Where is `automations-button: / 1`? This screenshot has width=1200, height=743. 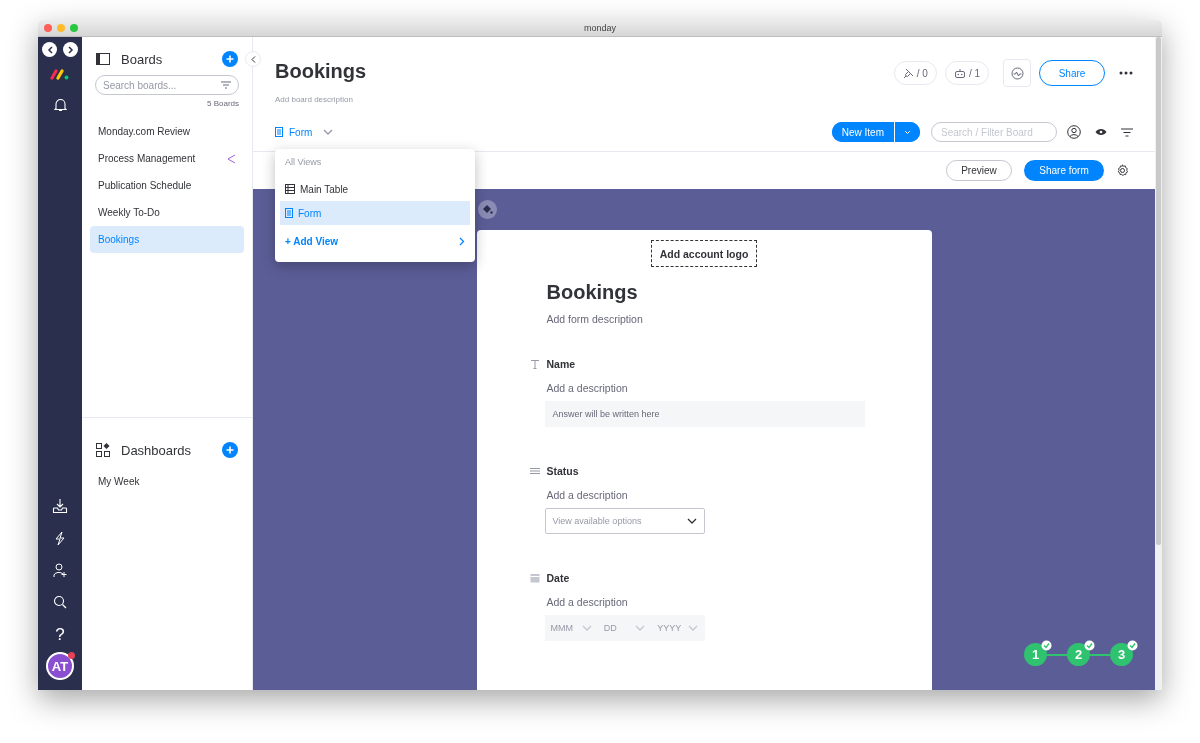
automations-button: / 1 is located at coordinates (966, 73).